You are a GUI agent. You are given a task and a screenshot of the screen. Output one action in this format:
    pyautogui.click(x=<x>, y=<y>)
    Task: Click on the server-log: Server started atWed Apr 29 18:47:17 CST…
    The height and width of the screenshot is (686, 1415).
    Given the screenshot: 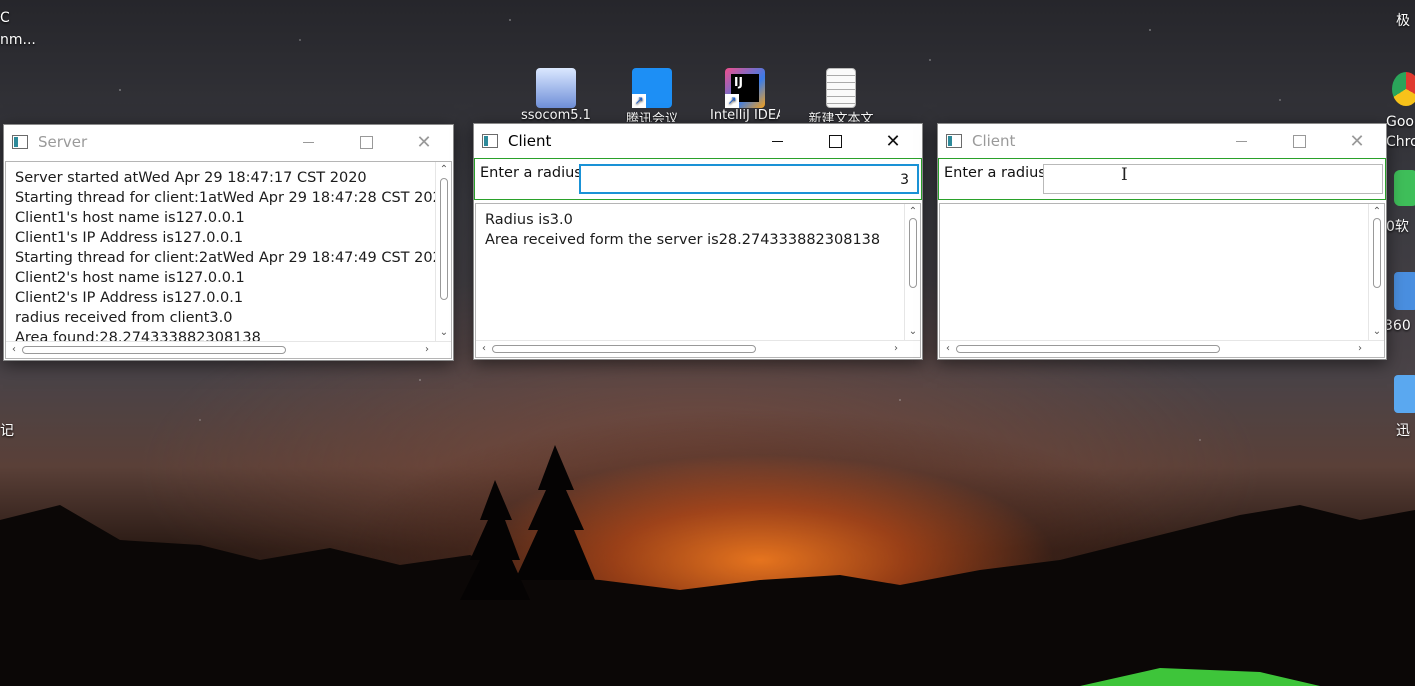 What is the action you would take?
    pyautogui.click(x=228, y=255)
    